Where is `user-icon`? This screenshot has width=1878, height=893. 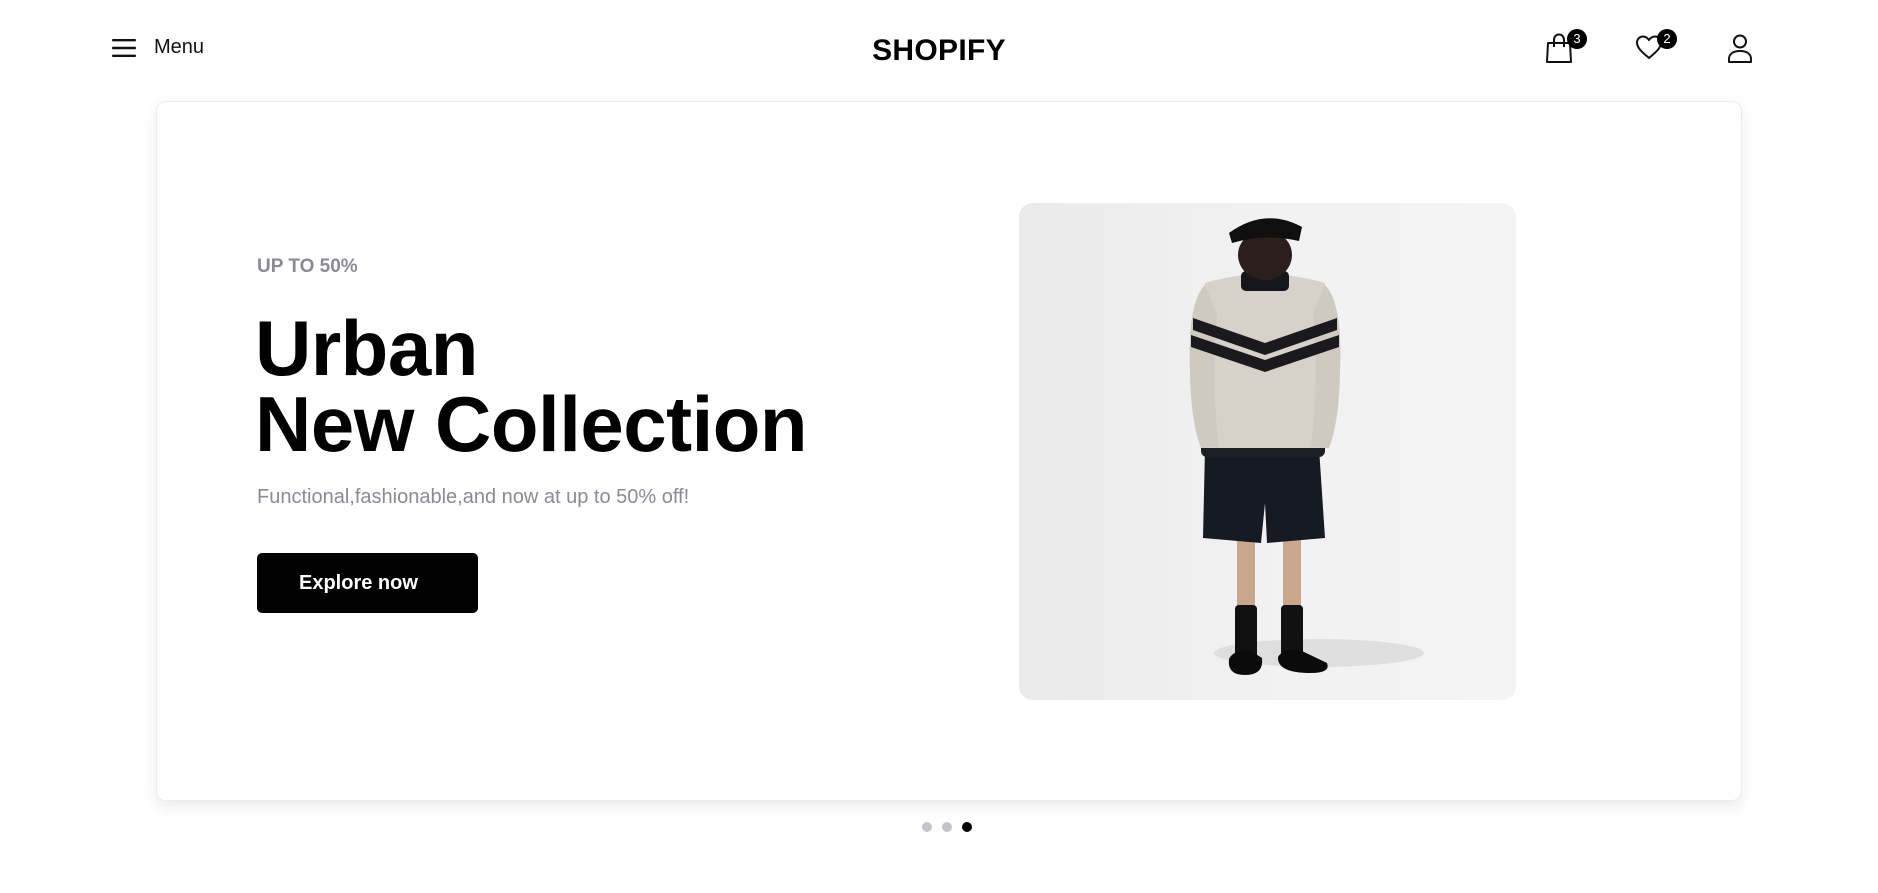
user-icon is located at coordinates (1744, 48).